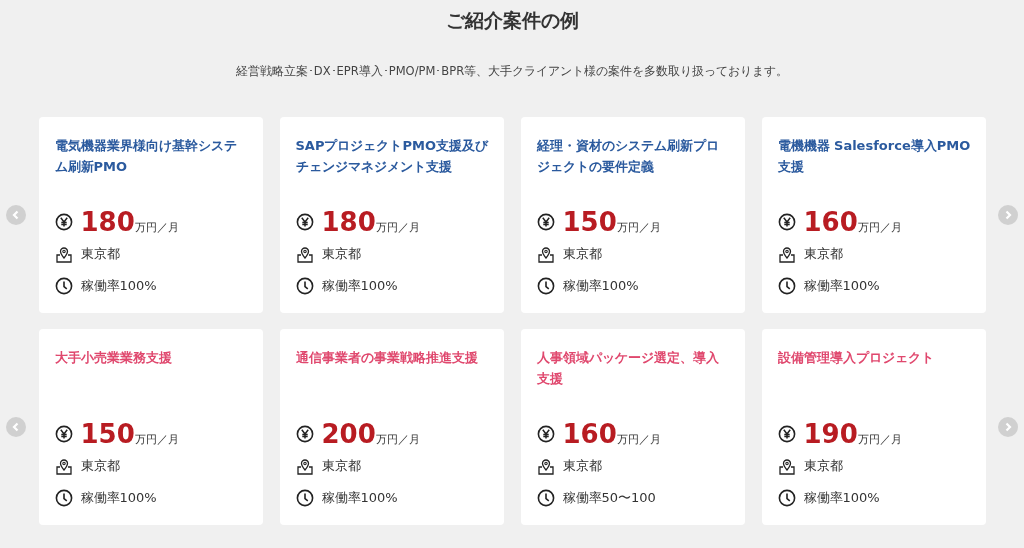 The width and height of the screenshot is (1024, 548). What do you see at coordinates (874, 378) in the screenshot?
I see `project-title: 設備管理導入プロジェクト` at bounding box center [874, 378].